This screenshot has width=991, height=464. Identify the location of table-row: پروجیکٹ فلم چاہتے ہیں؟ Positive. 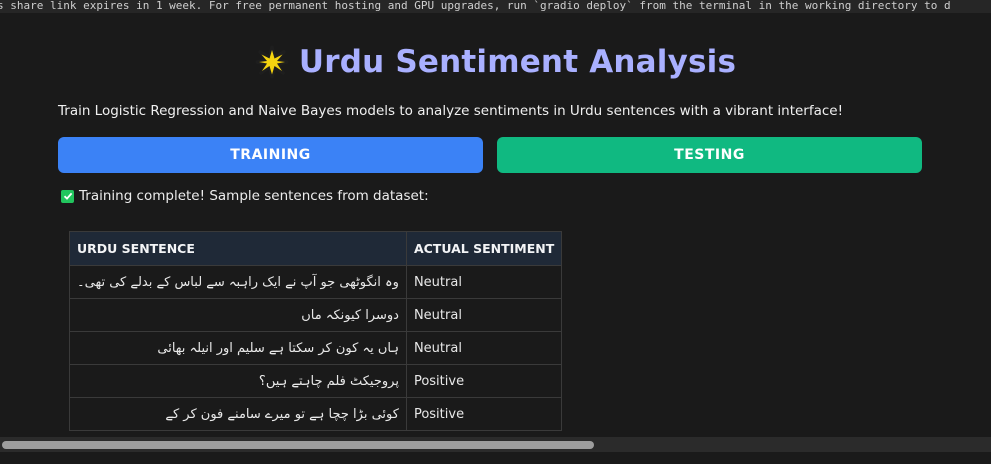
(316, 381).